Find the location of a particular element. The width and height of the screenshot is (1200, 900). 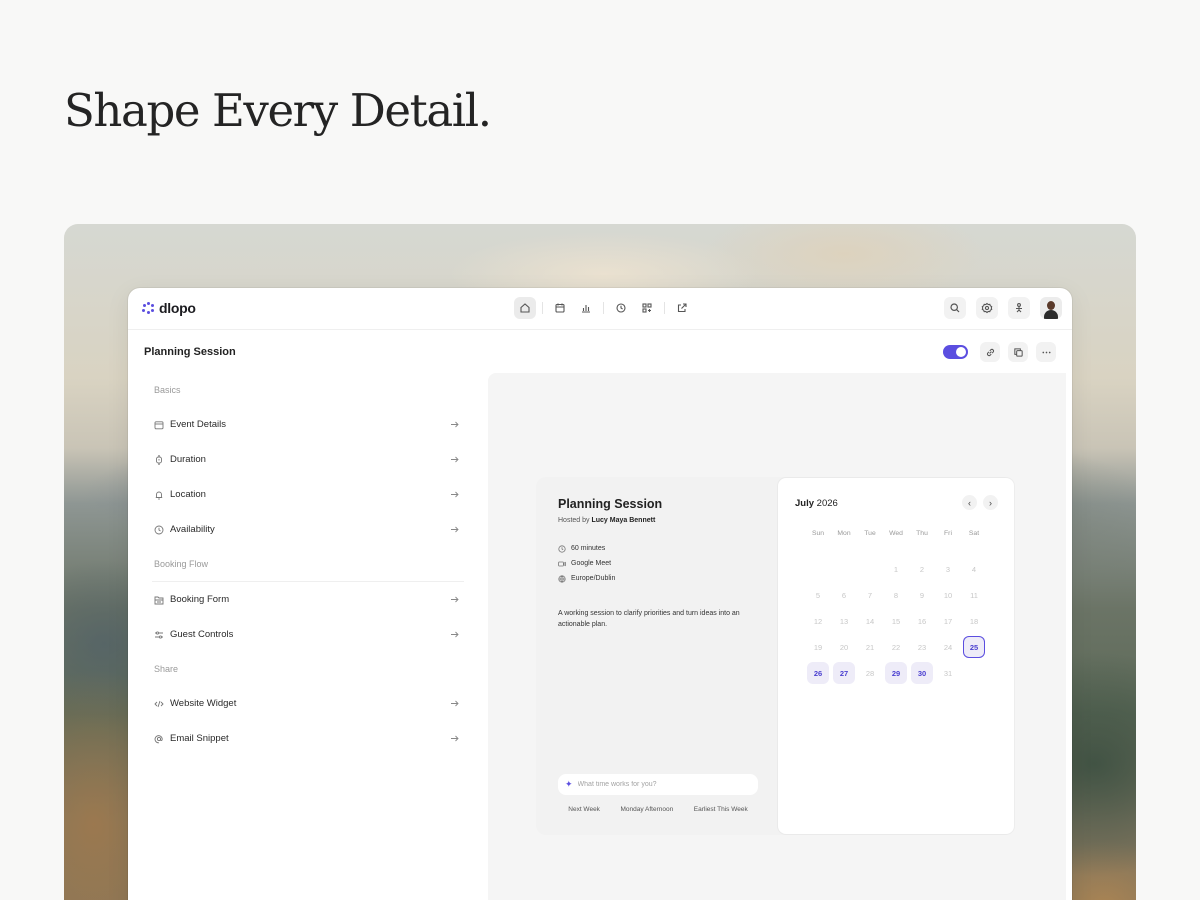

sidebar-item-availability: Availability is located at coordinates (304, 529).